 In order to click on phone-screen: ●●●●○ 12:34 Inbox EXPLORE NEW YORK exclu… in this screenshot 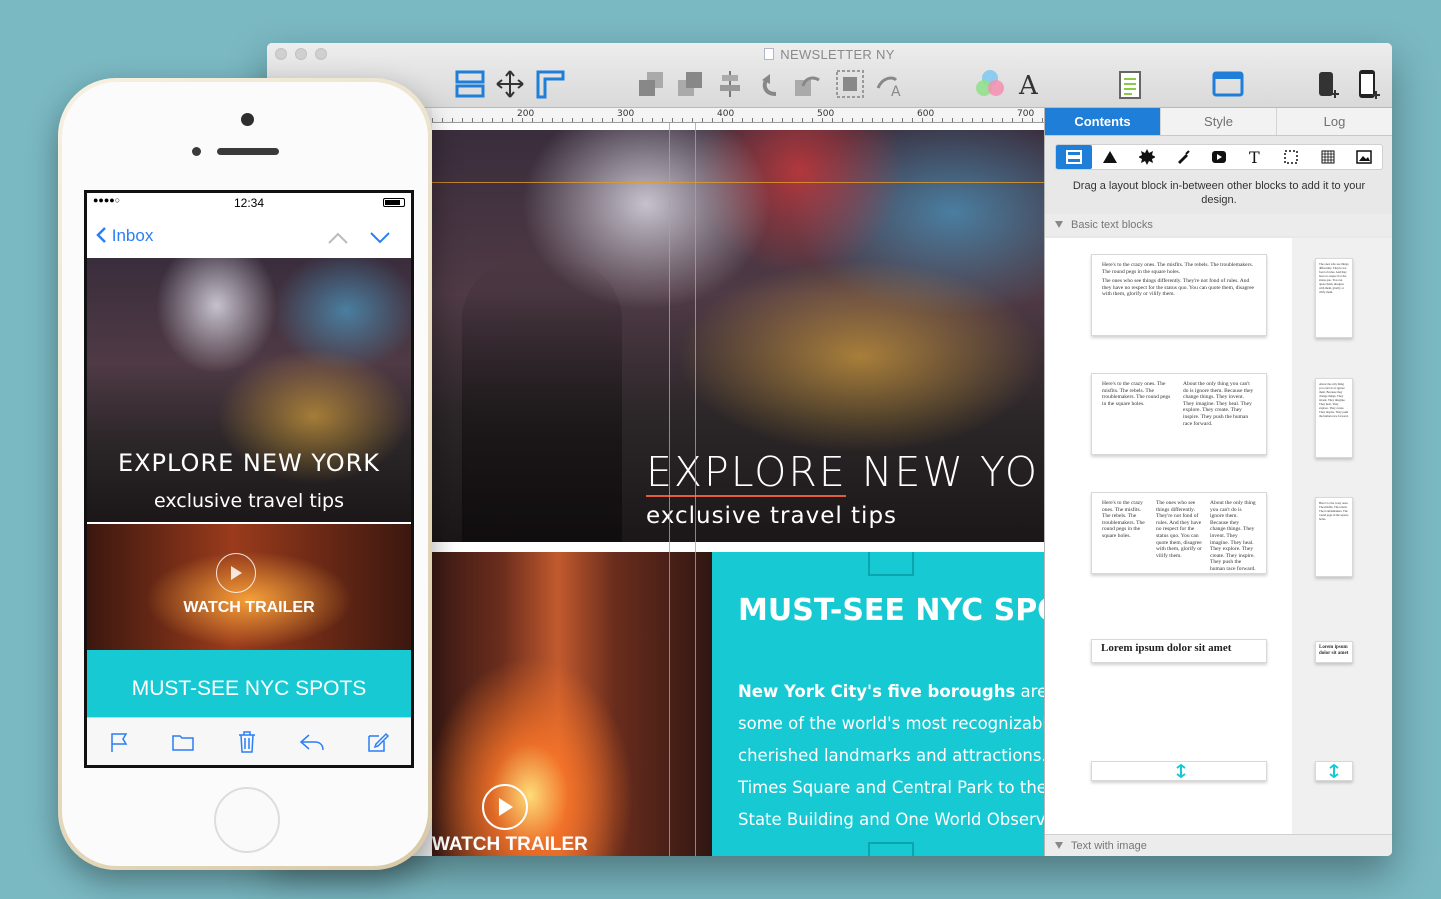, I will do `click(249, 479)`.